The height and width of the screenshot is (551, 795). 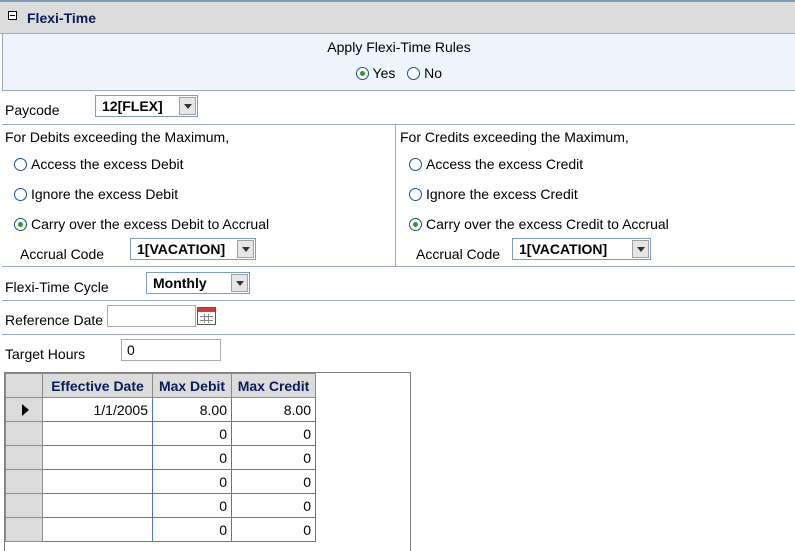 I want to click on cycle-value: Monthly, so click(x=180, y=283).